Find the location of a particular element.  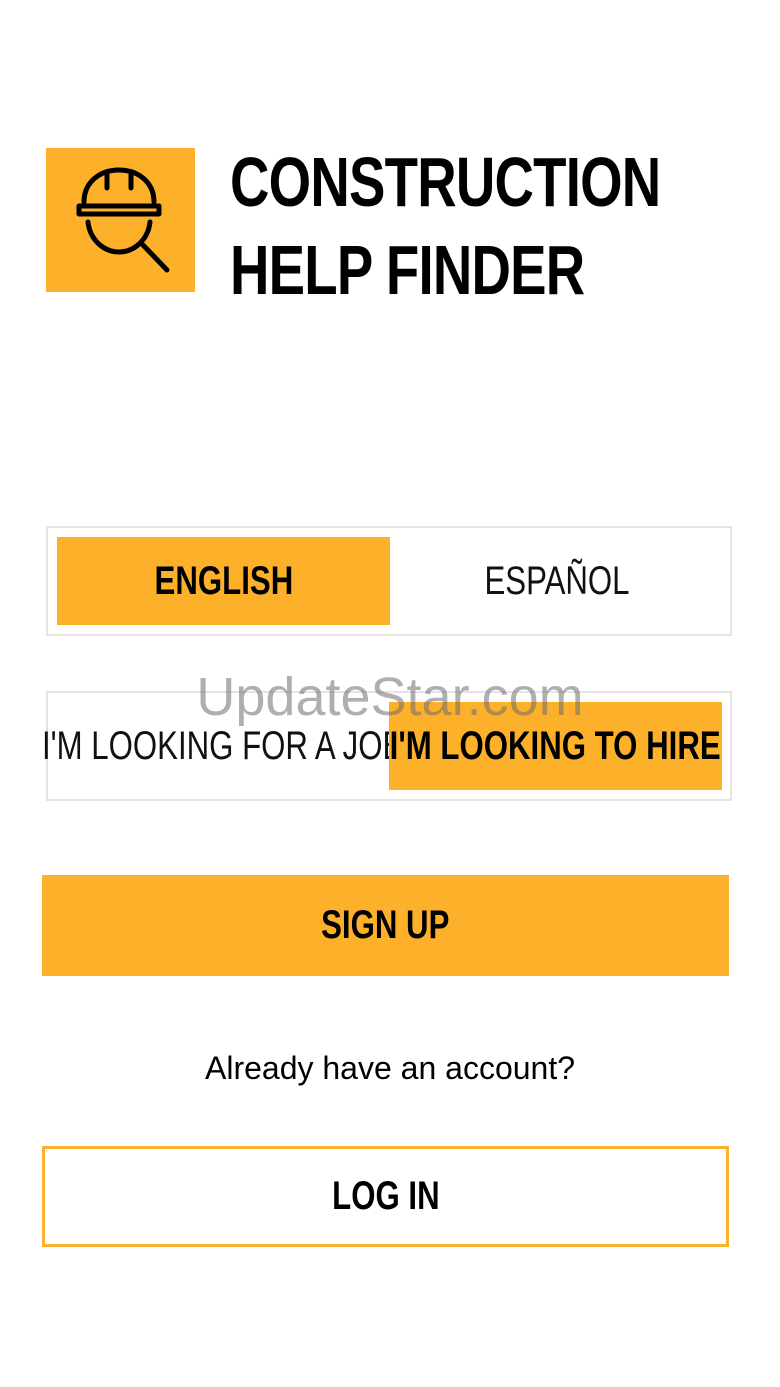

role-option-job-seeker-label: I'M LOOKING FOR A JOB is located at coordinates (222, 745).